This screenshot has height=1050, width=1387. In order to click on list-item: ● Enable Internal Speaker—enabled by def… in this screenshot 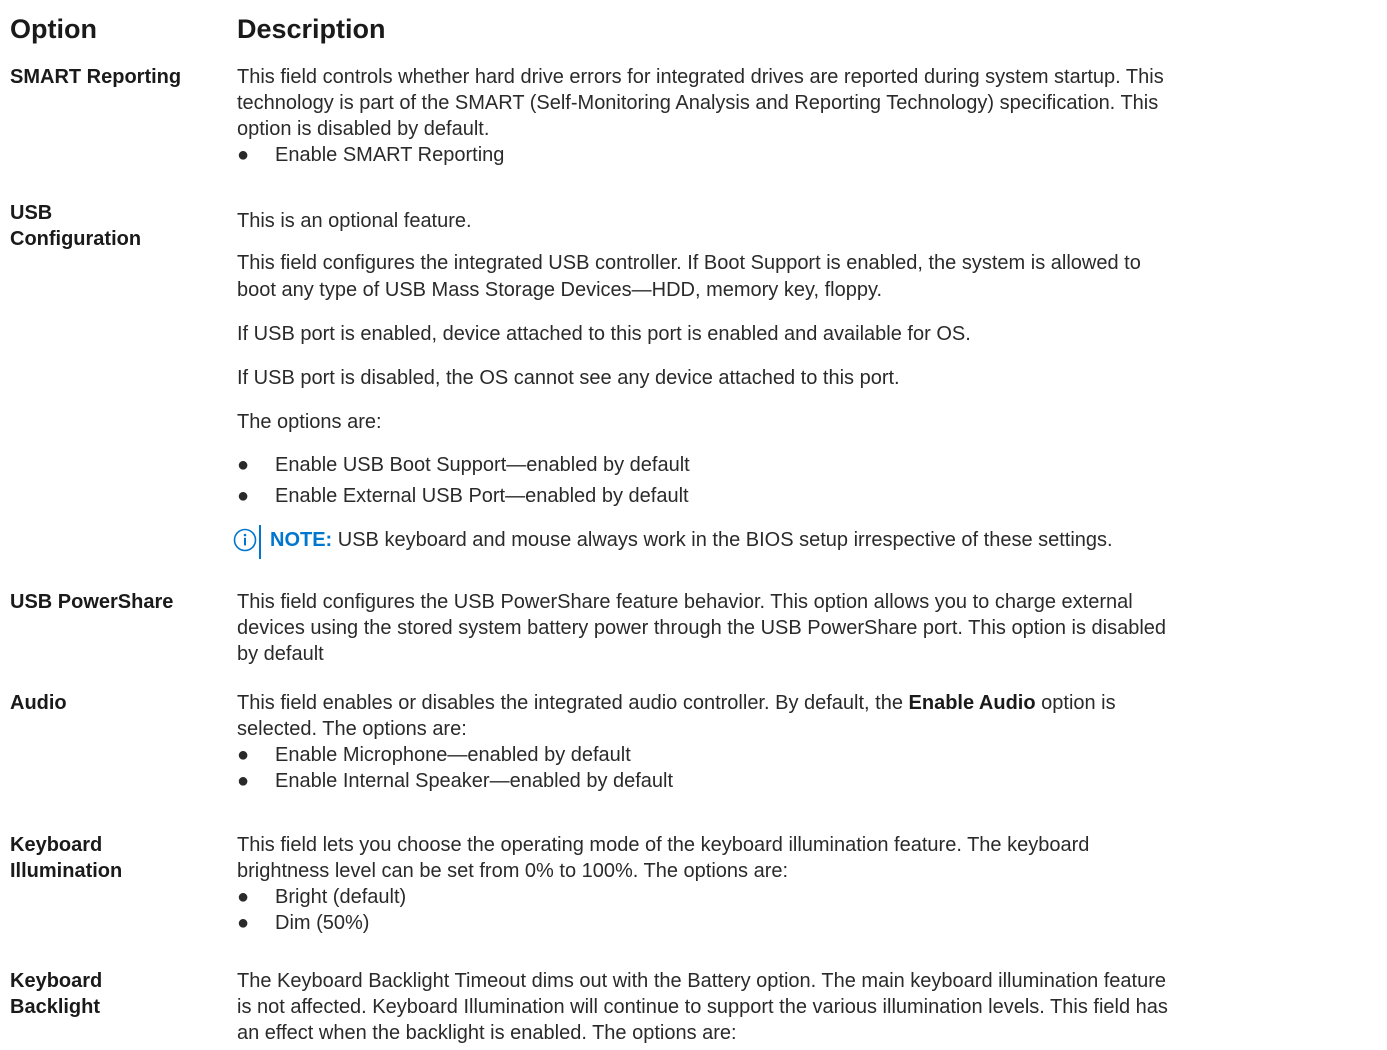, I will do `click(811, 781)`.